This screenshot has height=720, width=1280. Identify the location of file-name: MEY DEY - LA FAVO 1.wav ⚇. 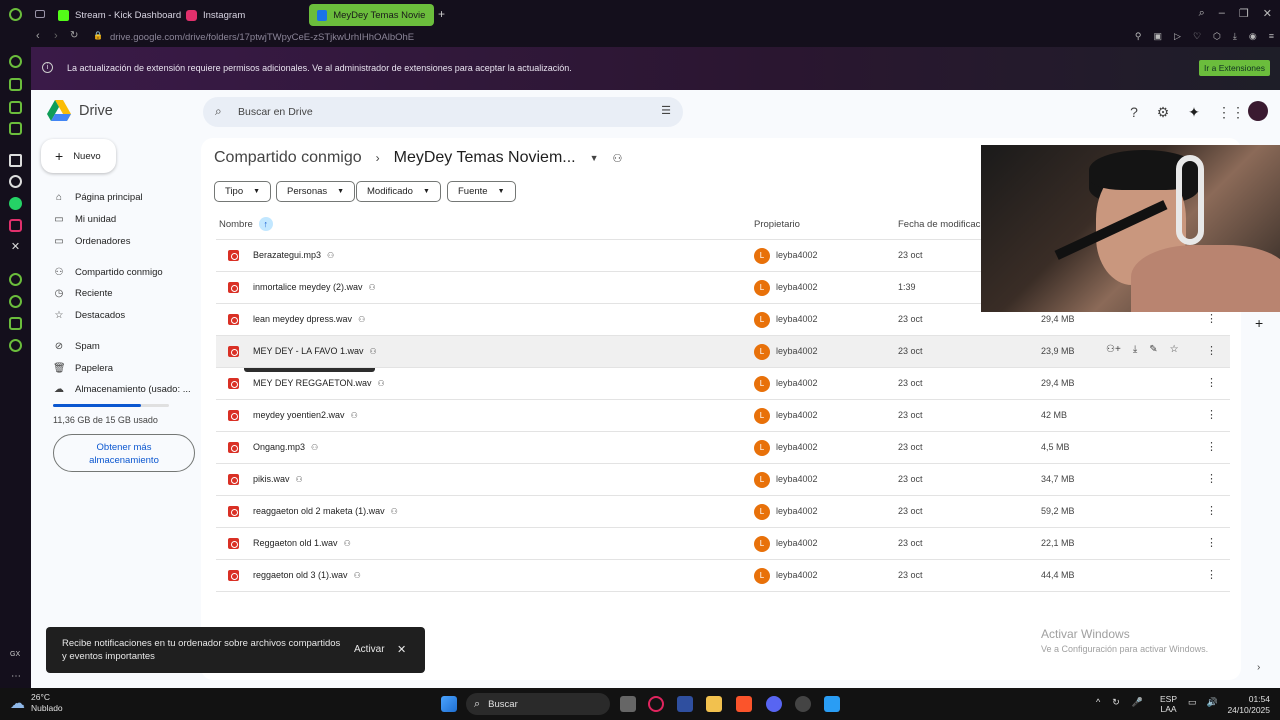
(315, 351).